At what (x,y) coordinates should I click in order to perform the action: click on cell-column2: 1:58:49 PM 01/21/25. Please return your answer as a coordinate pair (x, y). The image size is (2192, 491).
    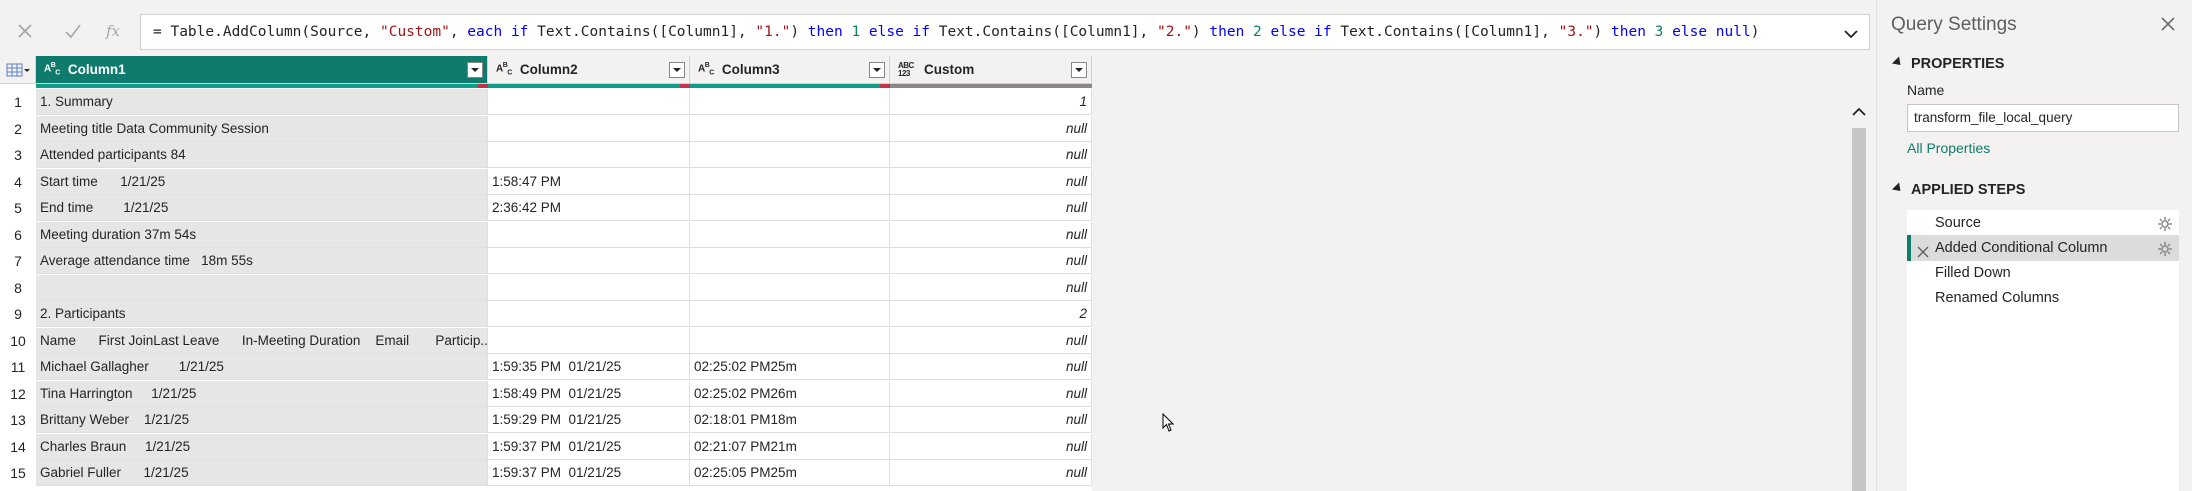
    Looking at the image, I should click on (589, 393).